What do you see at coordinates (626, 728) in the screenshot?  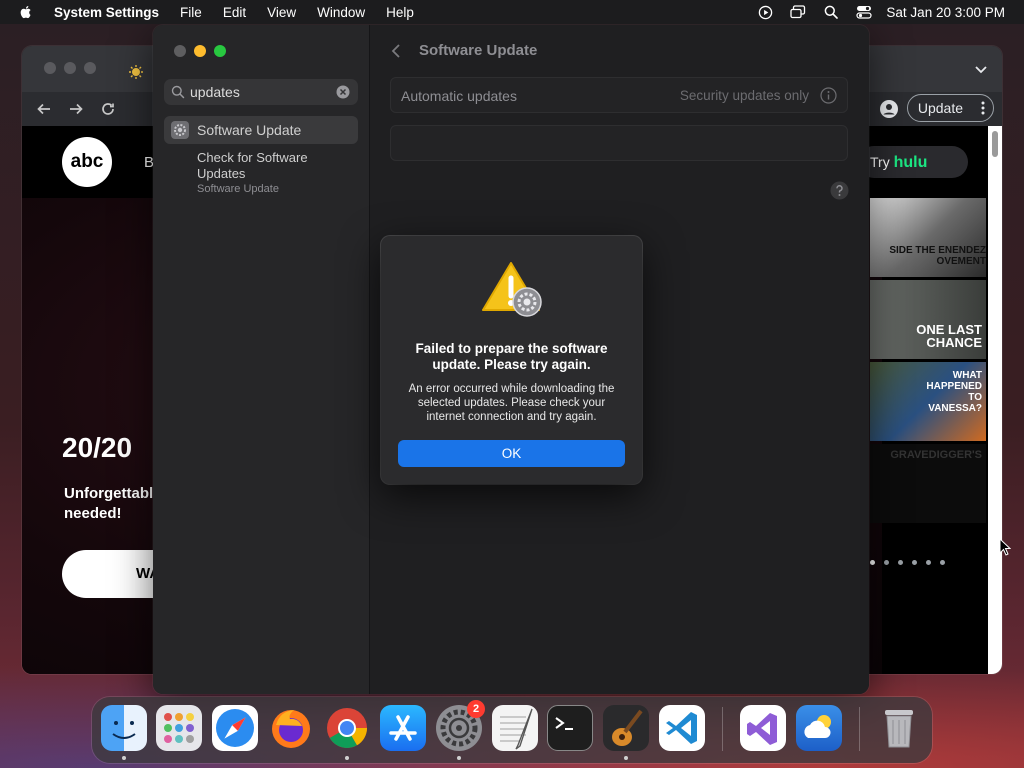 I see `dock-garageband-icon` at bounding box center [626, 728].